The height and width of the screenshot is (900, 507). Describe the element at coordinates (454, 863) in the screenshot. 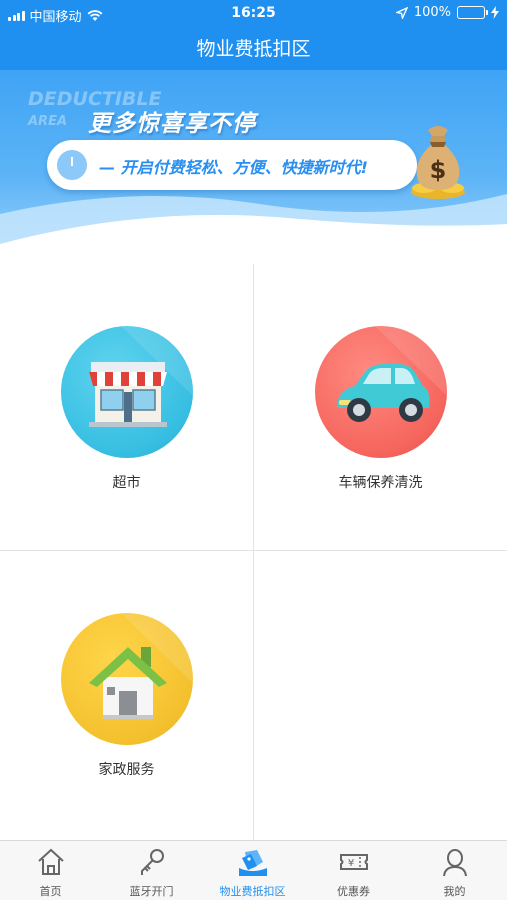

I see `user-icon` at that location.